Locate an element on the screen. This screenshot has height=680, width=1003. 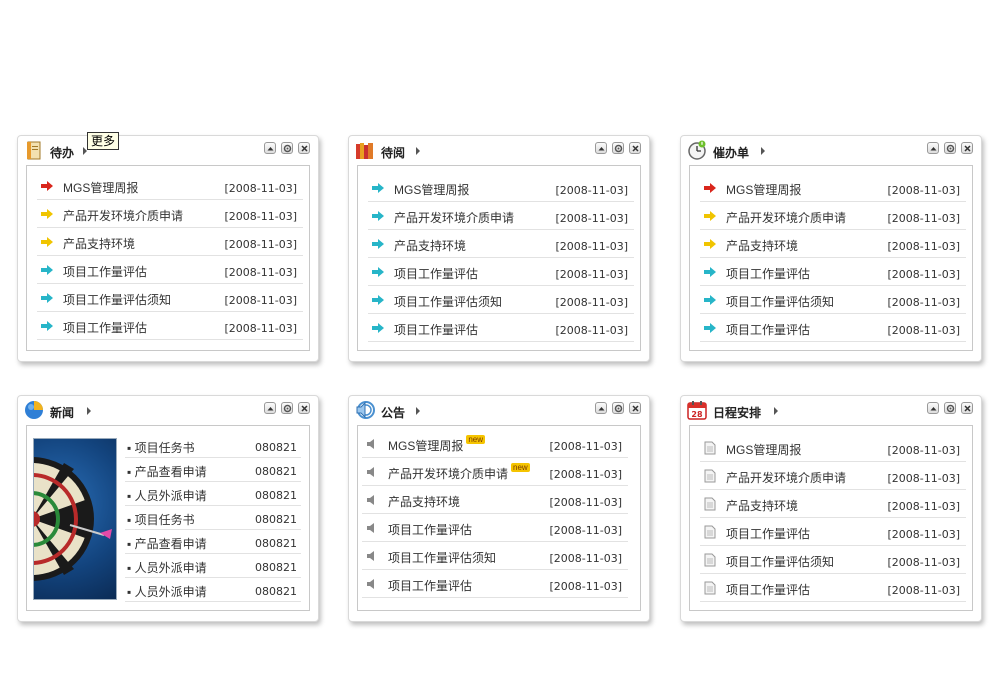
todo-panel-title: 待办 is located at coordinates (62, 152).